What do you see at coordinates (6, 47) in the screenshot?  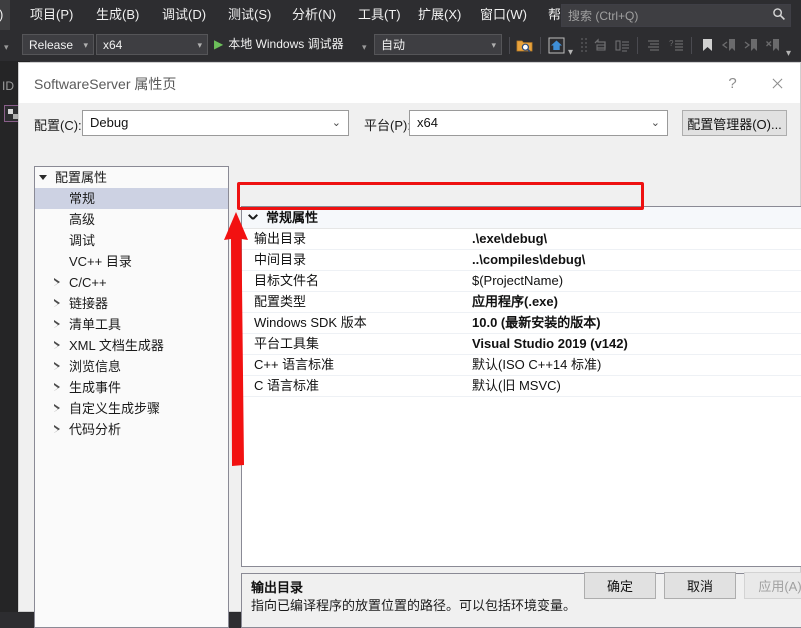 I see `toolbar-overflow-left-icon: ▾` at bounding box center [6, 47].